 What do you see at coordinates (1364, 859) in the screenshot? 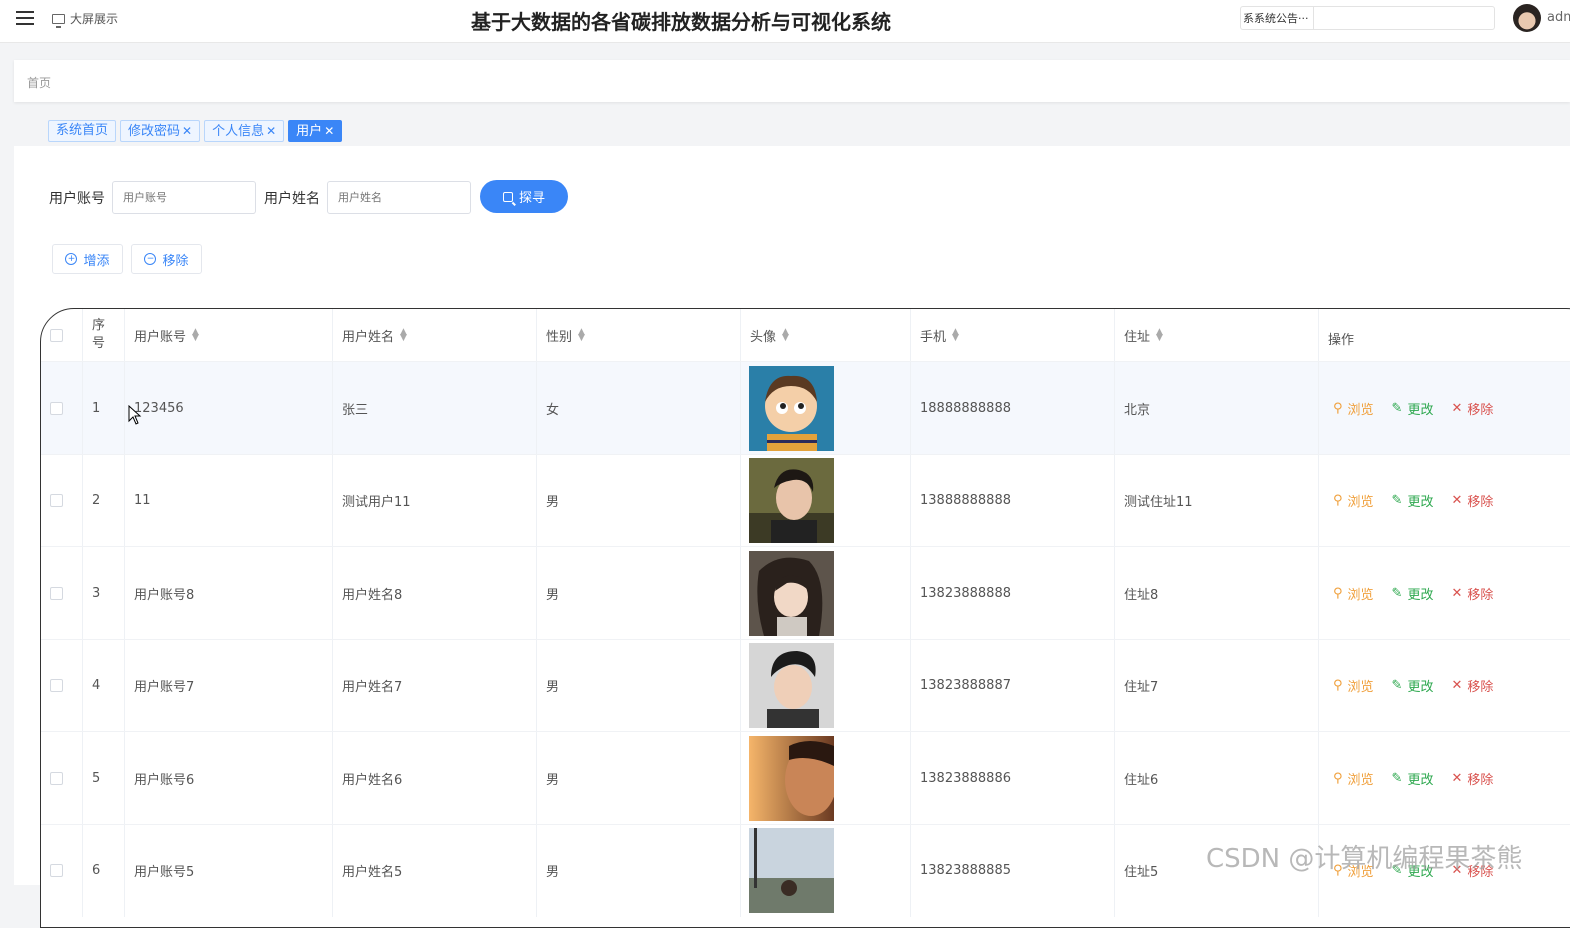
I see `watermark: CSDN @计算机编程果茶熊` at bounding box center [1364, 859].